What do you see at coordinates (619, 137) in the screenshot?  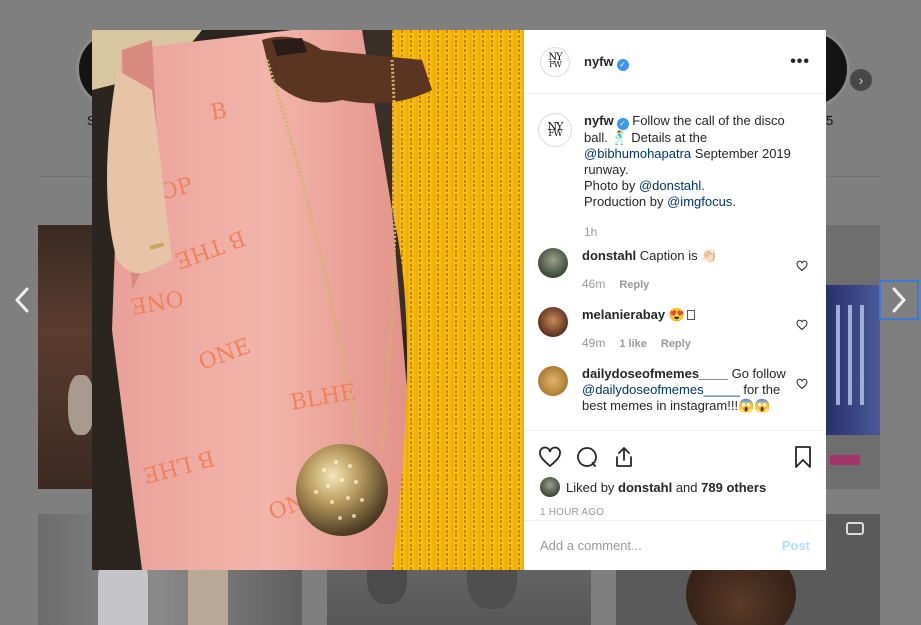 I see `dancing-emoji: 🕺` at bounding box center [619, 137].